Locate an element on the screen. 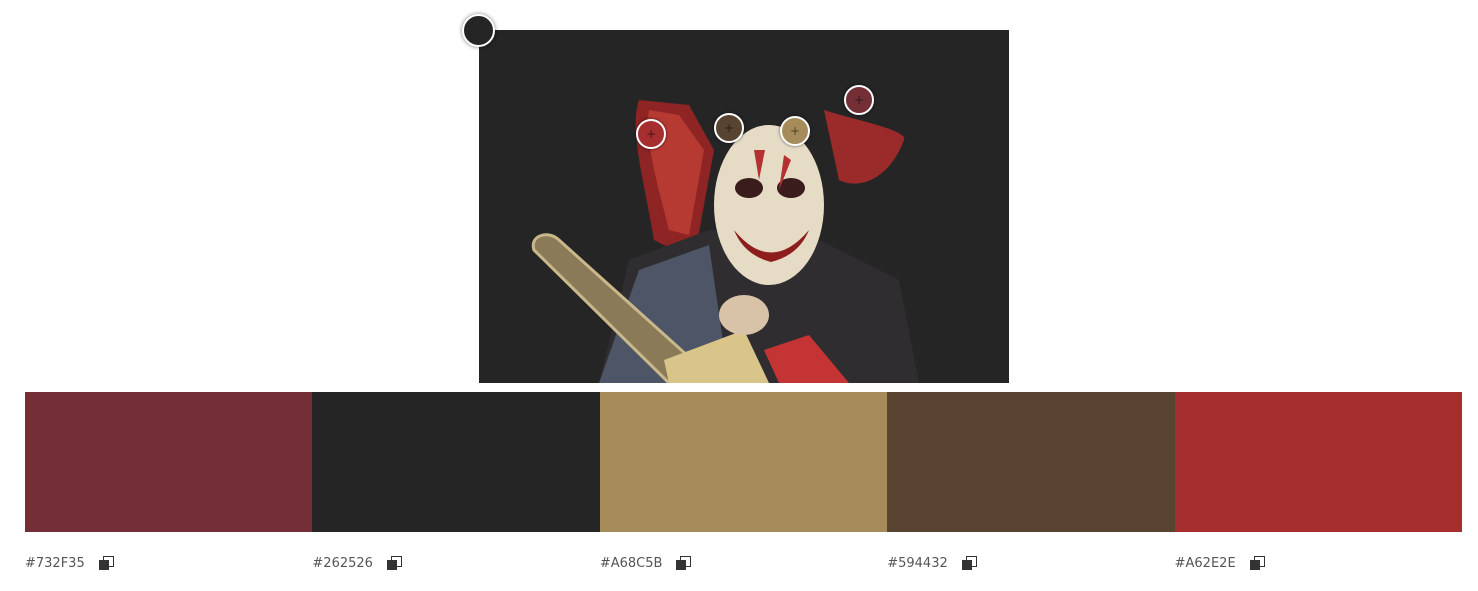 This screenshot has width=1478, height=591. corner-handle is located at coordinates (478, 30).